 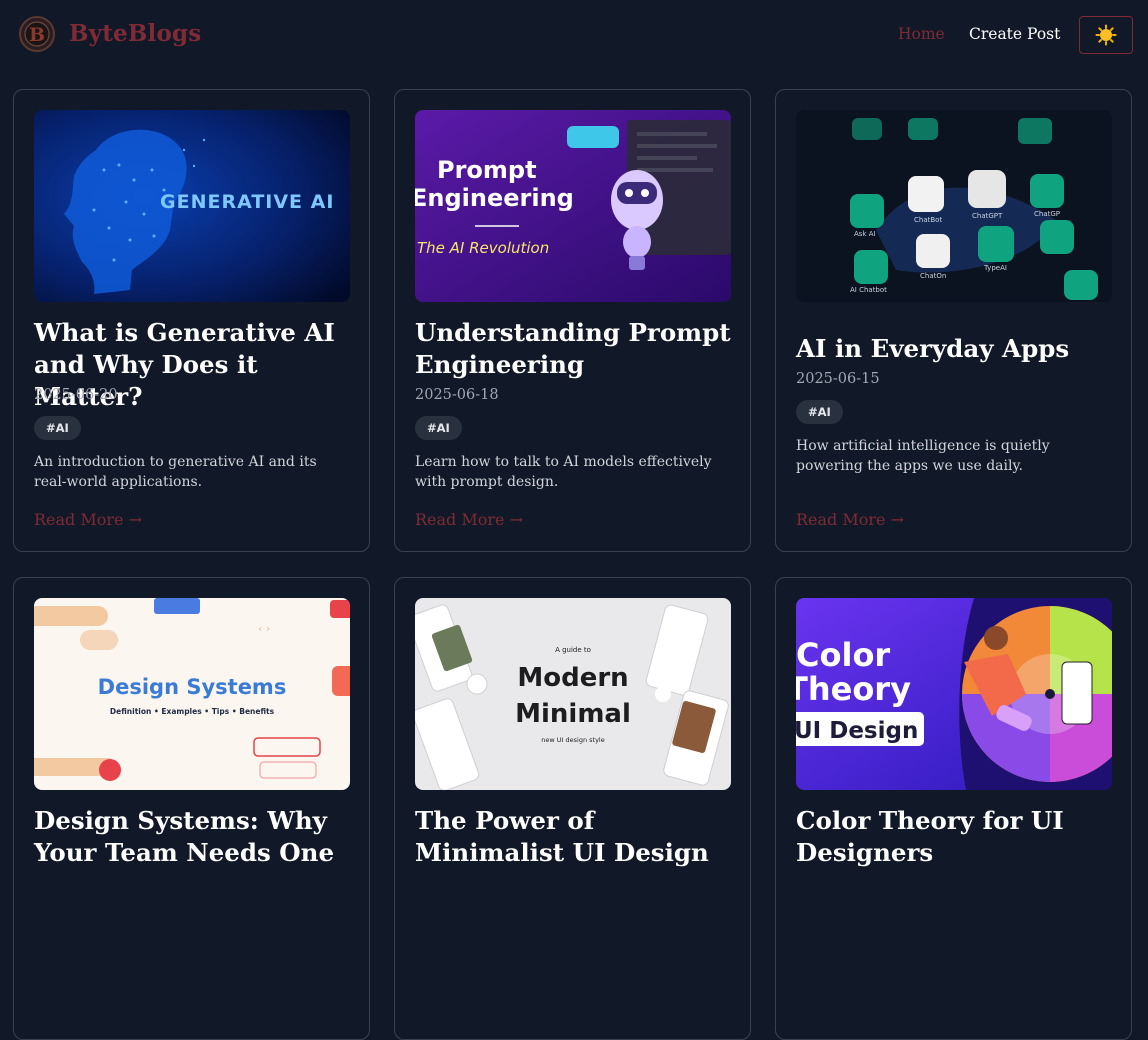 What do you see at coordinates (956, 349) in the screenshot?
I see `post-title: AI in Everyday Apps` at bounding box center [956, 349].